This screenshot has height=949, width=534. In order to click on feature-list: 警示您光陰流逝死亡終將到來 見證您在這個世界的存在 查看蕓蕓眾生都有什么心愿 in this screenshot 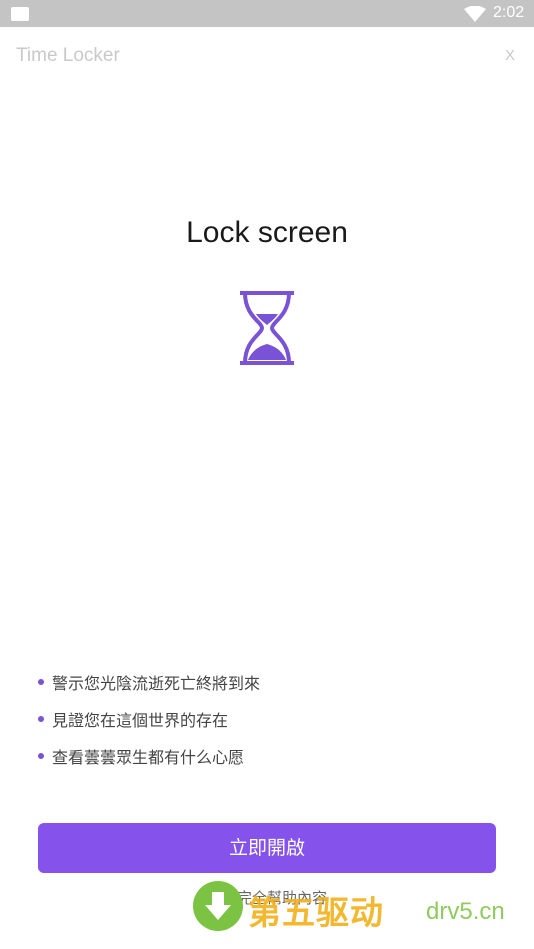, I will do `click(149, 718)`.